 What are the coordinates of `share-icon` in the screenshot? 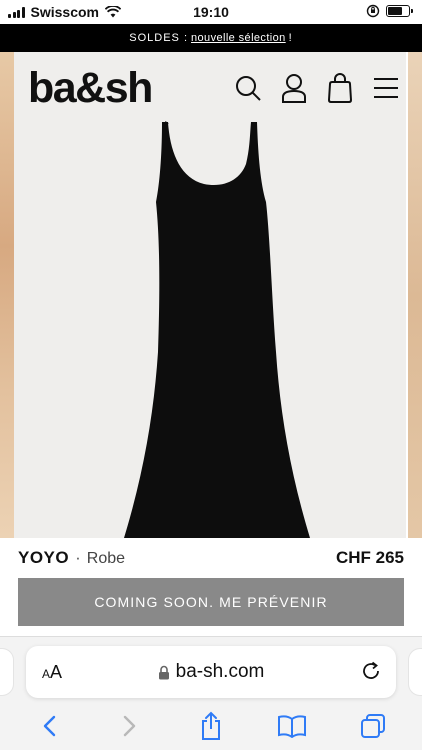 It's located at (211, 726).